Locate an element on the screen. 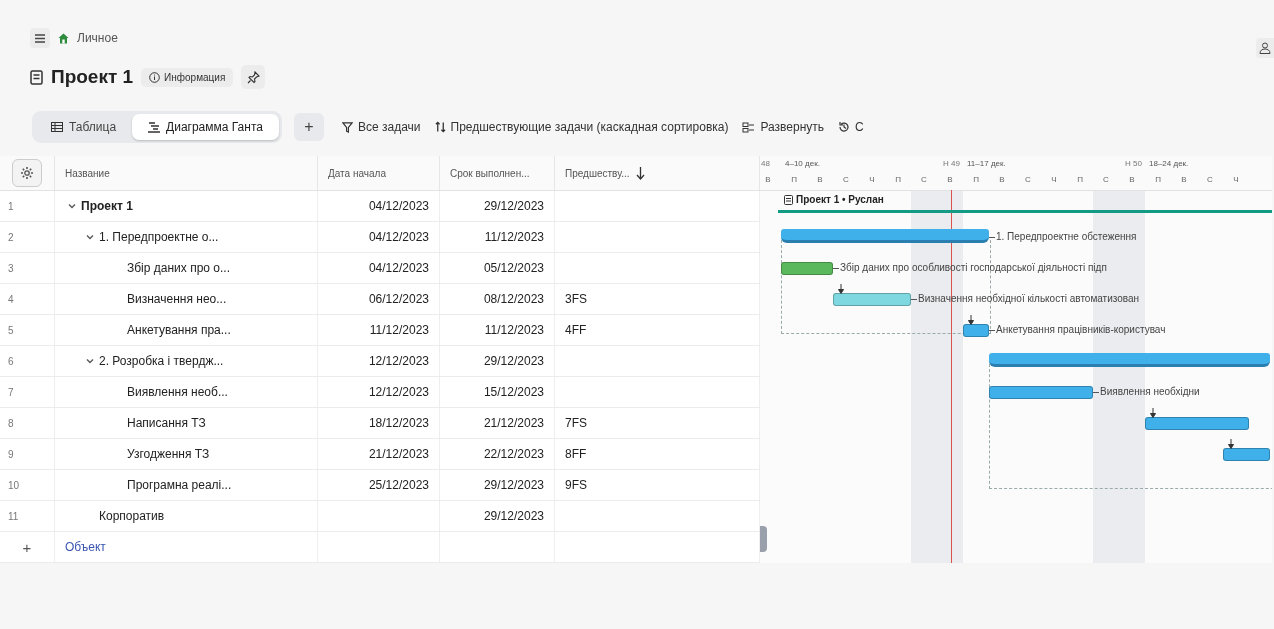  row-number: 11 is located at coordinates (13, 516).